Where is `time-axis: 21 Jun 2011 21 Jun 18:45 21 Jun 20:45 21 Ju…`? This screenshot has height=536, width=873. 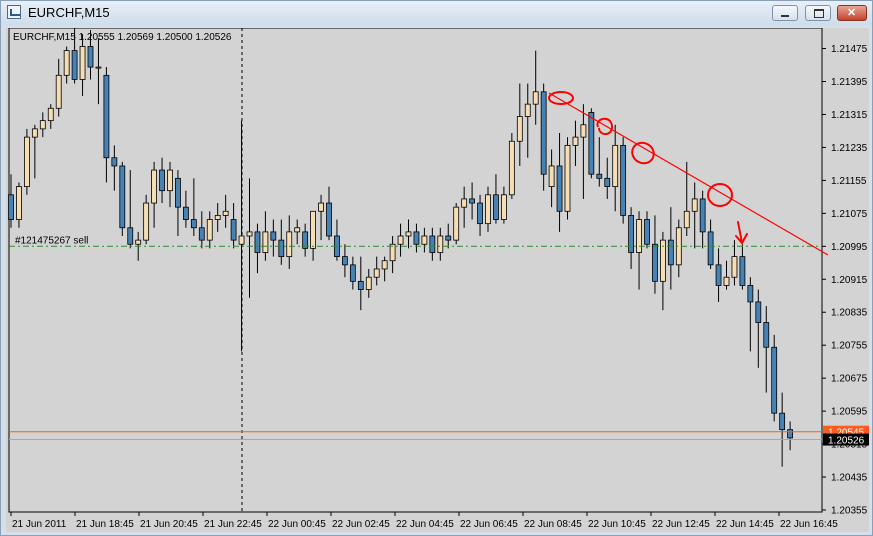
time-axis: 21 Jun 2011 21 Jun 18:45 21 Jun 20:45 21 Ju… is located at coordinates (424, 521).